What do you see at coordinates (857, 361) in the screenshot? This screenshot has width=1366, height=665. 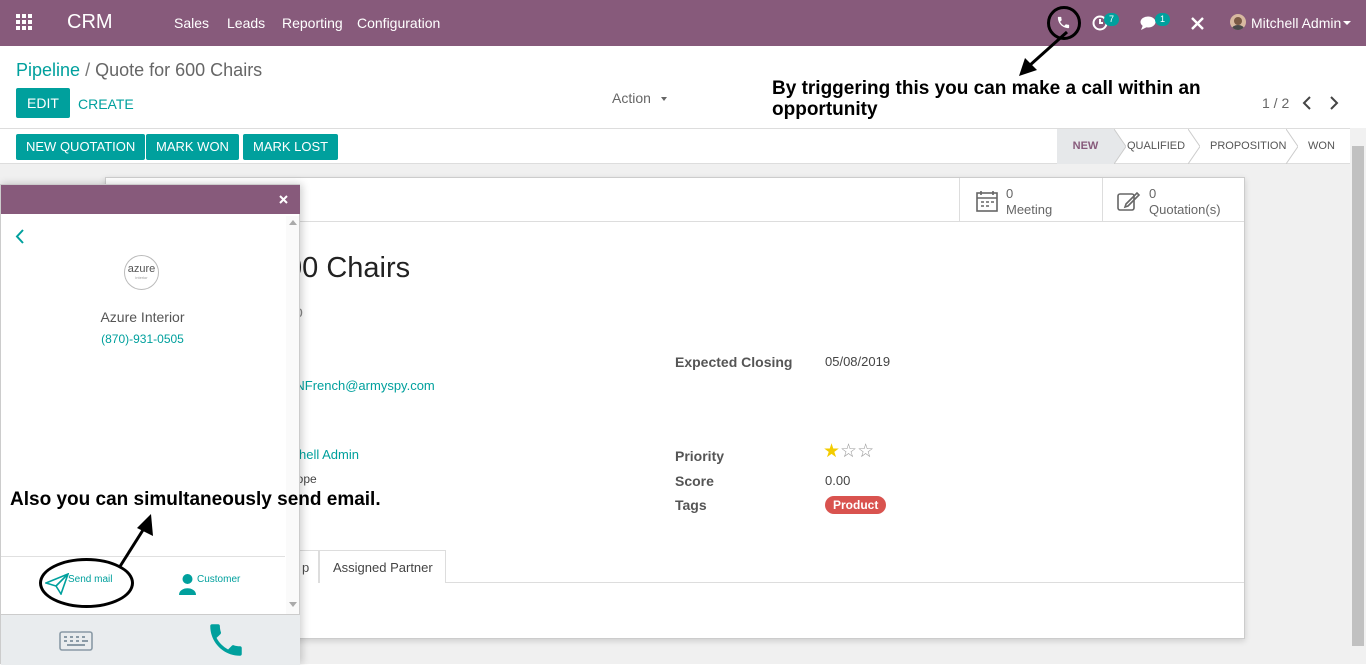 I see `expected-closing-field: 05/08/2019` at bounding box center [857, 361].